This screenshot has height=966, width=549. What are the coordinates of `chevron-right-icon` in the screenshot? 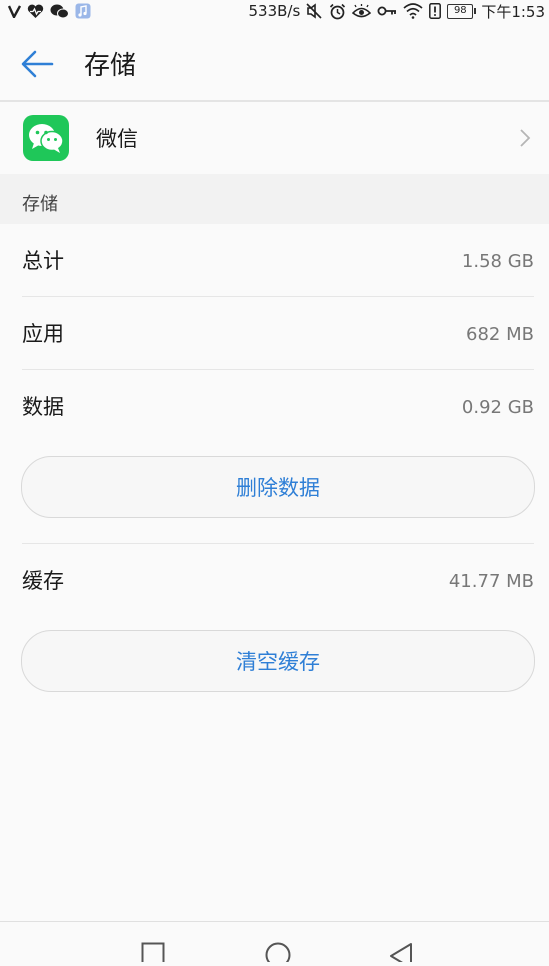 It's located at (525, 138).